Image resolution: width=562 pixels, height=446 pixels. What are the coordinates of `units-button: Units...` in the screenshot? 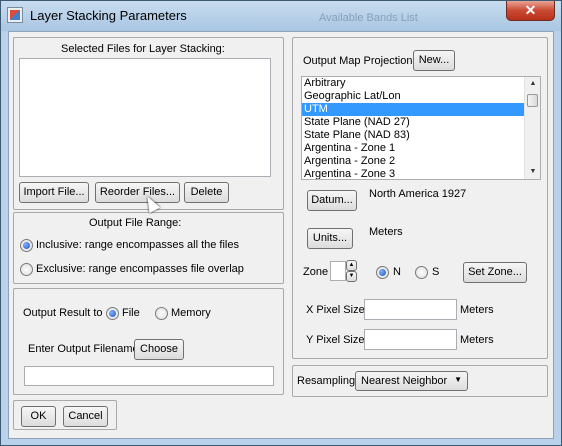 It's located at (330, 238).